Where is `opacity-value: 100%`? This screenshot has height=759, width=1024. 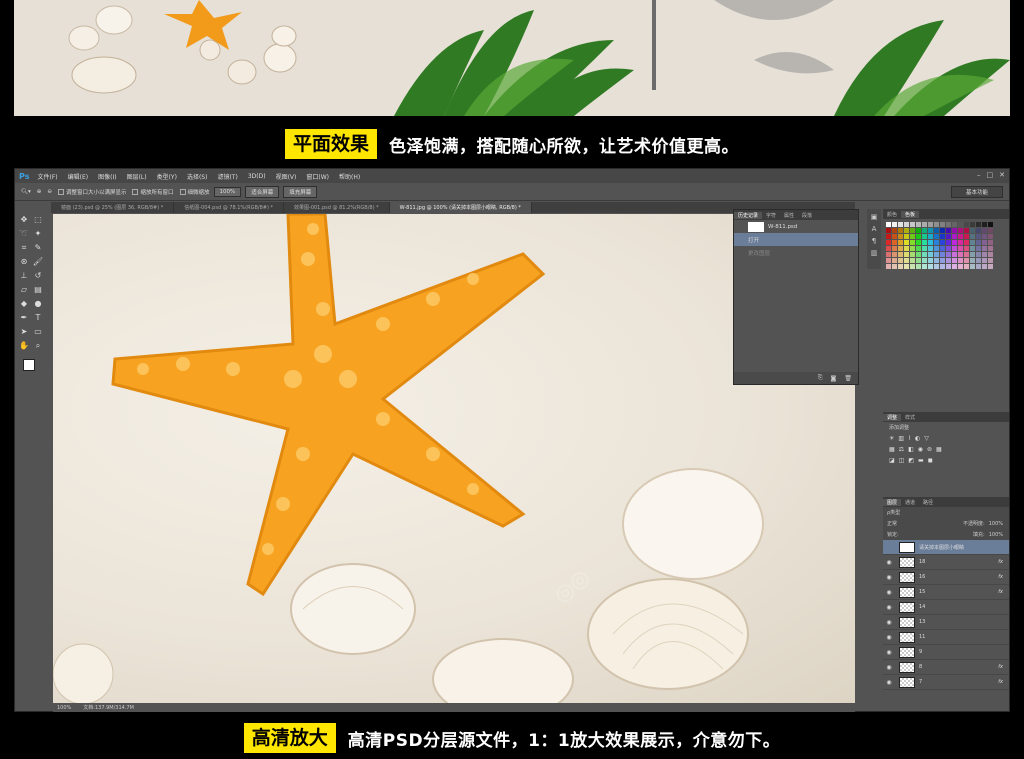 opacity-value: 100% is located at coordinates (996, 524).